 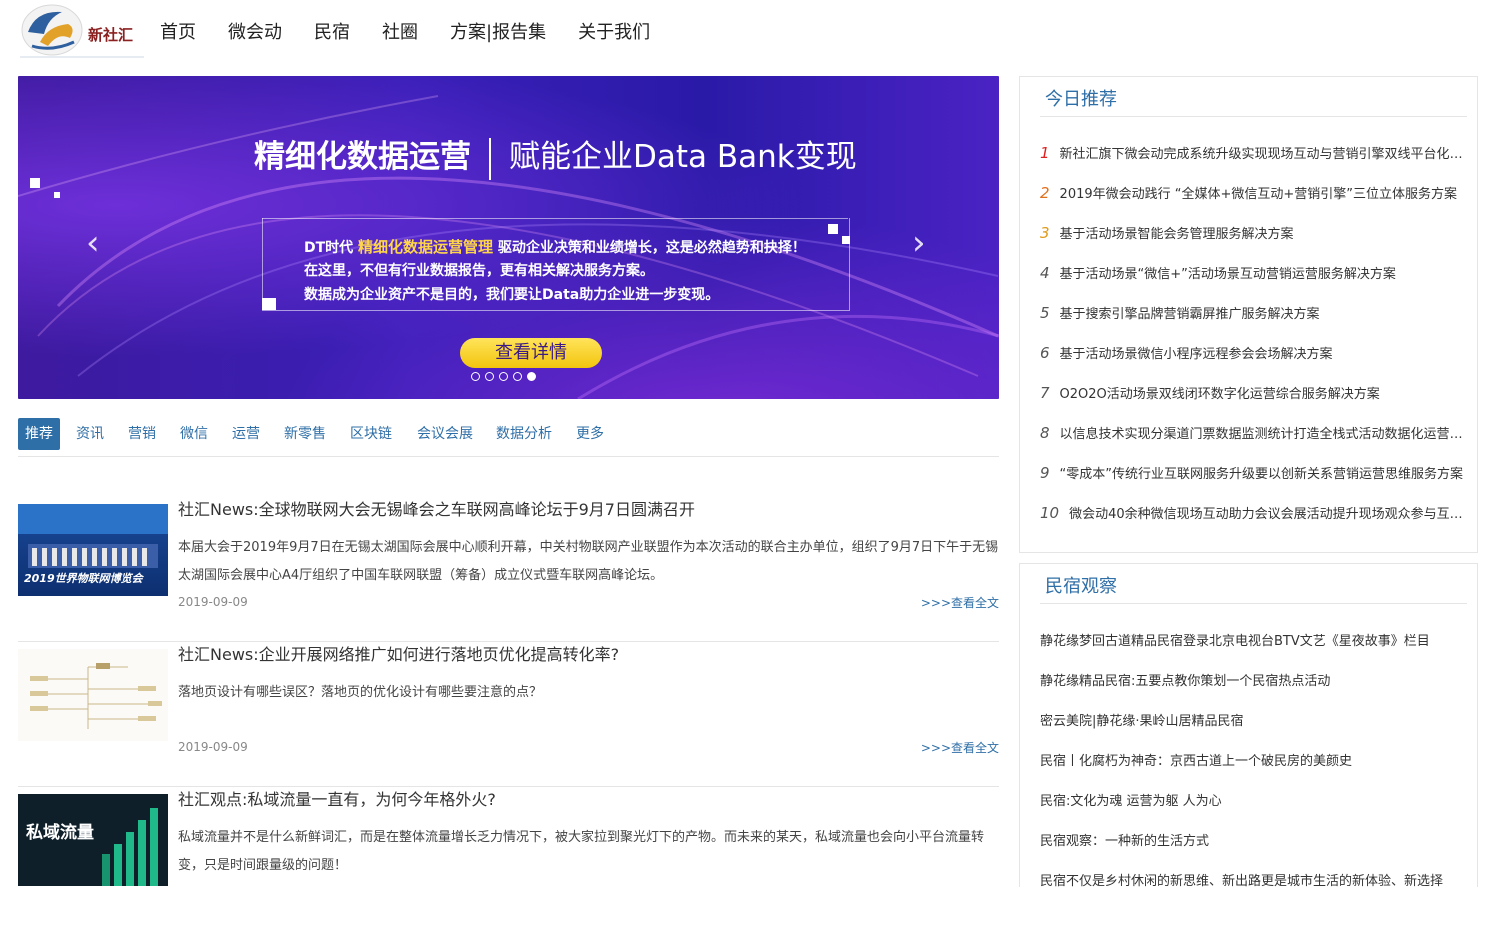 I want to click on banner-next-icon: ›, so click(x=919, y=243).